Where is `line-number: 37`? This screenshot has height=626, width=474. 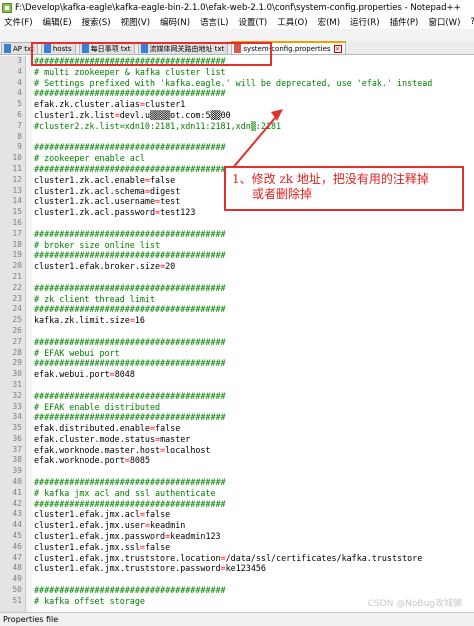
line-number: 37 is located at coordinates (17, 449).